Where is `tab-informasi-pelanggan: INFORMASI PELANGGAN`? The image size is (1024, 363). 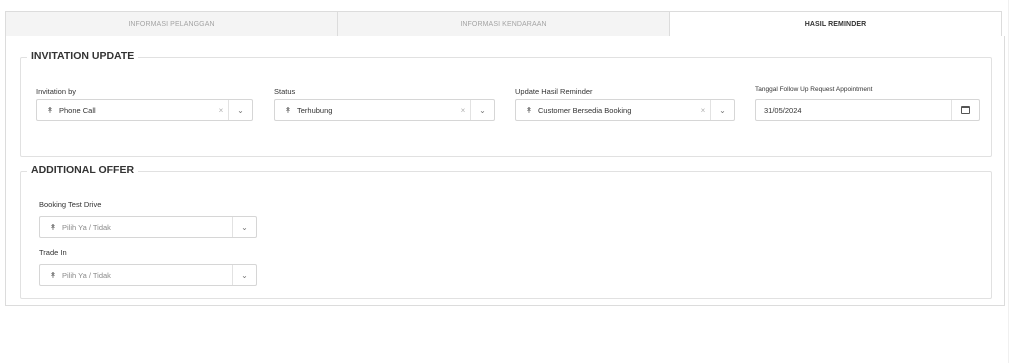 tab-informasi-pelanggan: INFORMASI PELANGGAN is located at coordinates (171, 24).